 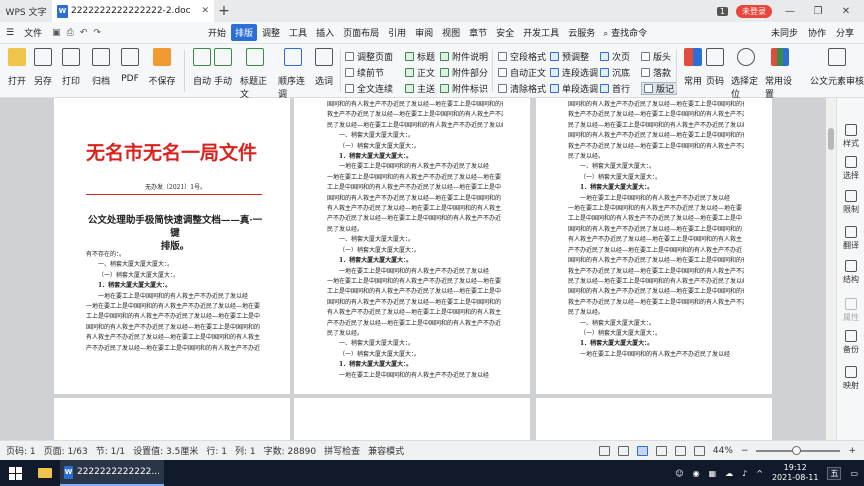 What do you see at coordinates (369, 56) in the screenshot?
I see `adjust-page-button: 调整页面` at bounding box center [369, 56].